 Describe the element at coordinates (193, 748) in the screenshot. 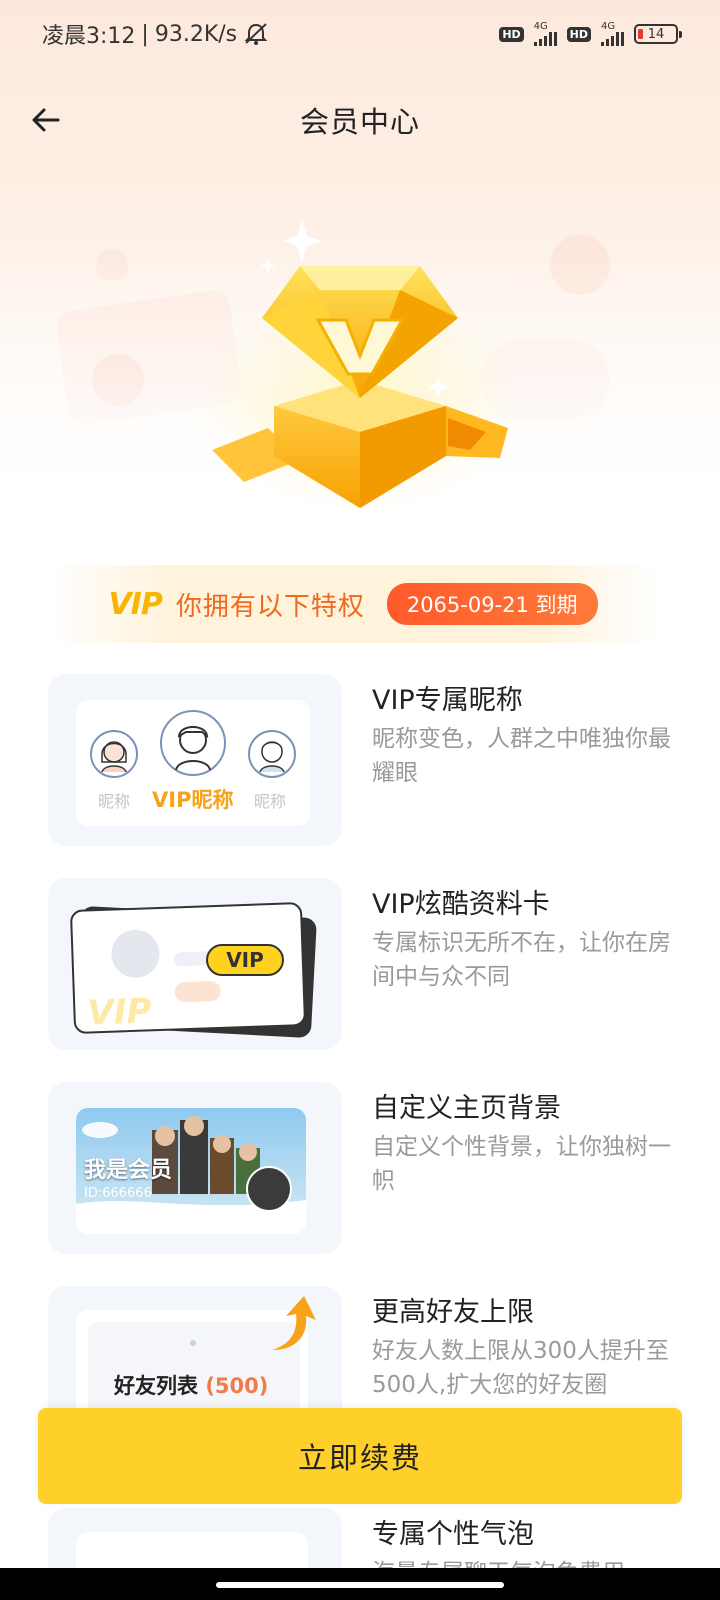

I see `boy-avatar-icon` at that location.